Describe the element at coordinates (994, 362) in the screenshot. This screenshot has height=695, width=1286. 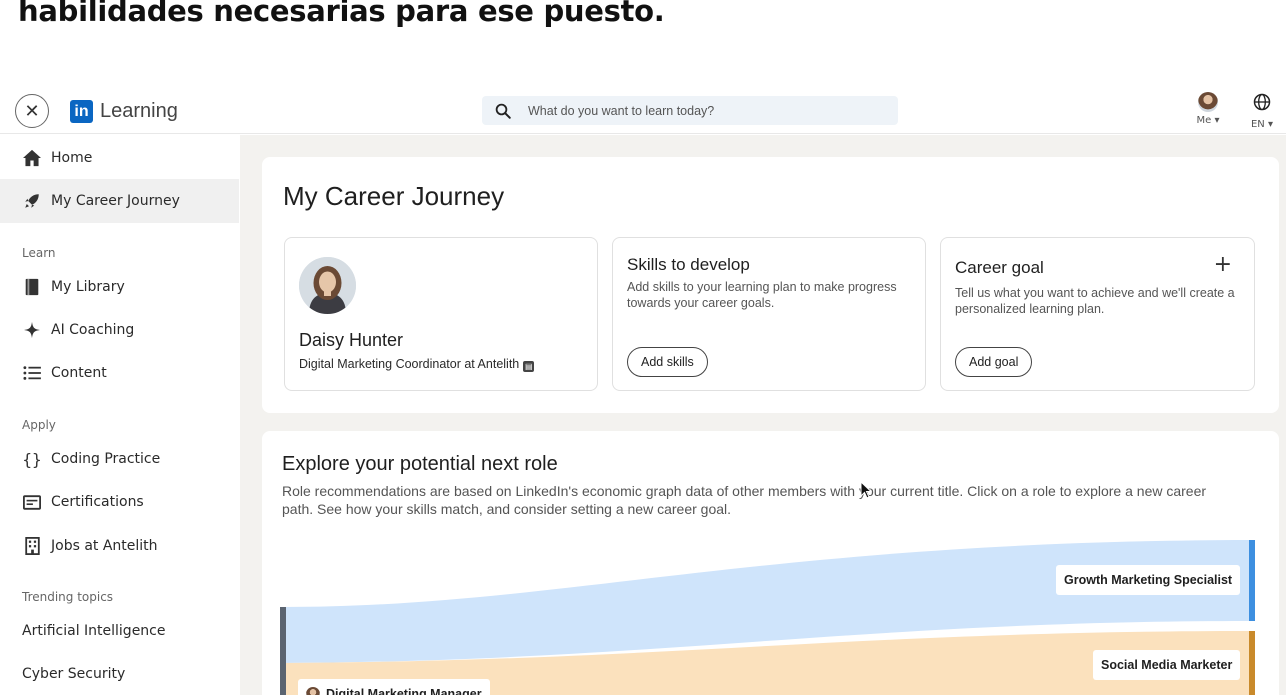
I see `add-goal-button: Add goal` at that location.